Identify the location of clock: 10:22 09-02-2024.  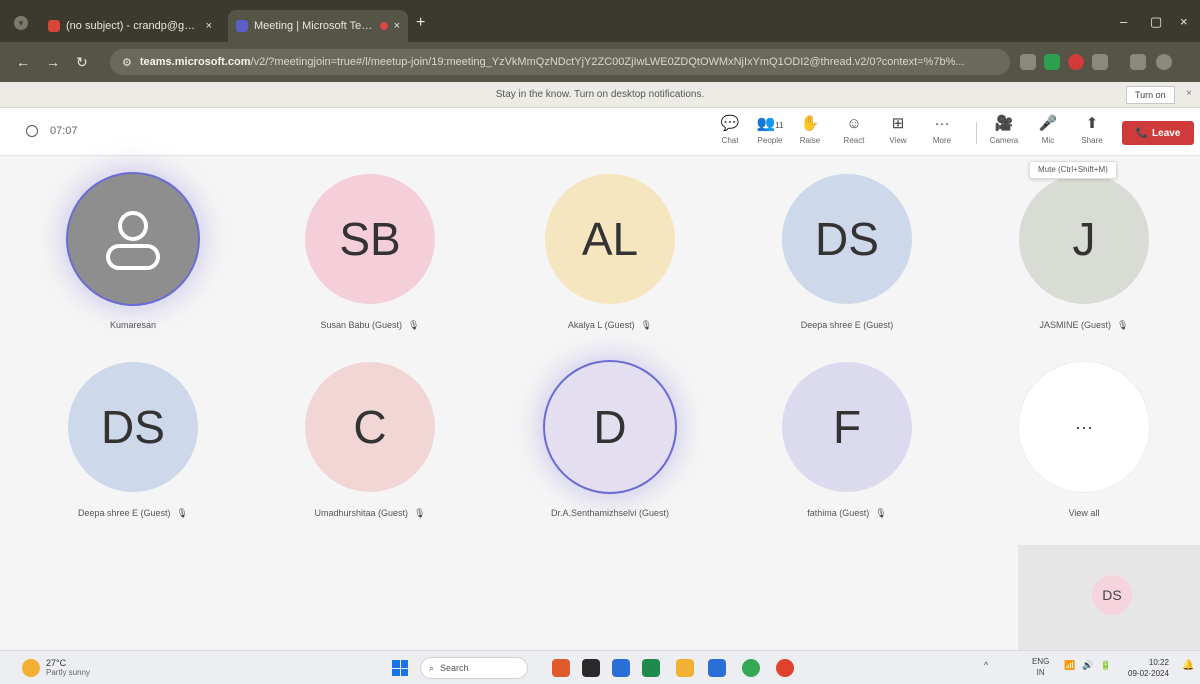
(1148, 668).